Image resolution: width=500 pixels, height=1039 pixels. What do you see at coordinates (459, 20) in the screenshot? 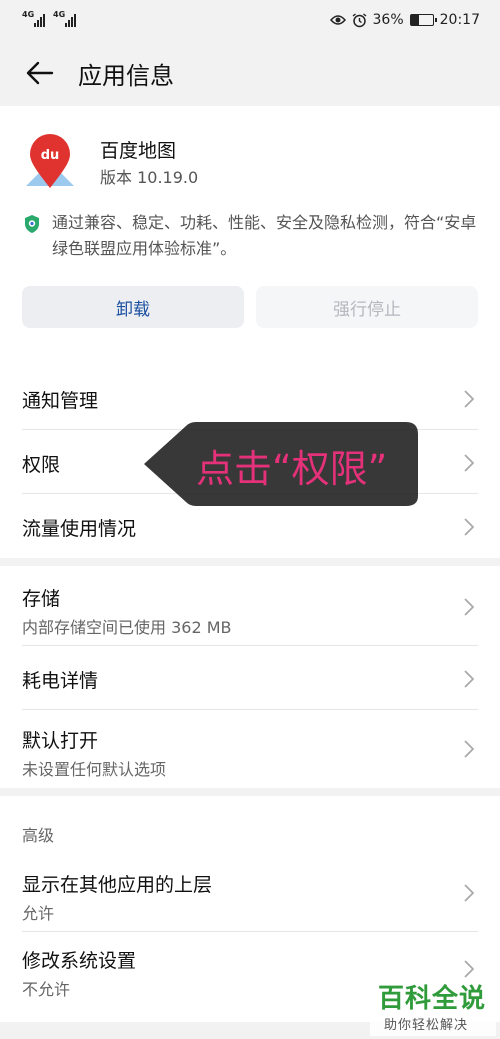
I see `clock: 20:17` at bounding box center [459, 20].